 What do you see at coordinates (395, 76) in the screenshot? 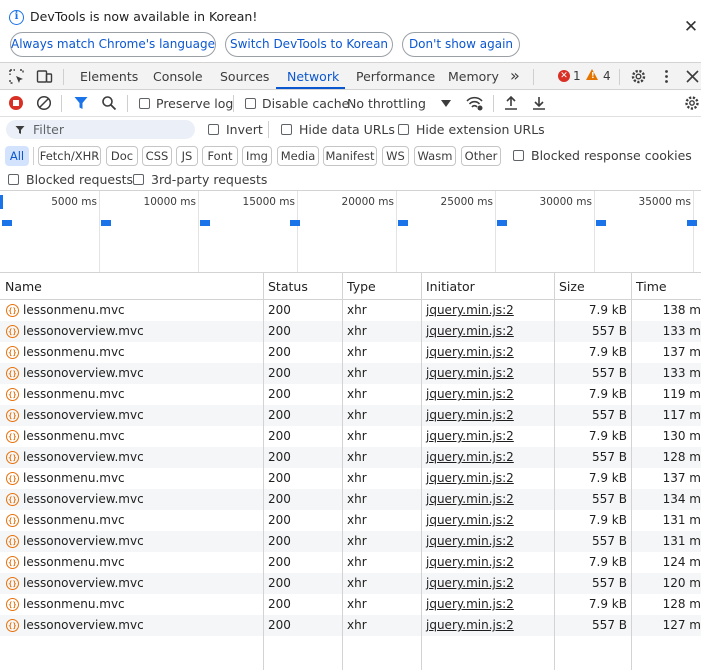
I see `tab-performance: Performance` at bounding box center [395, 76].